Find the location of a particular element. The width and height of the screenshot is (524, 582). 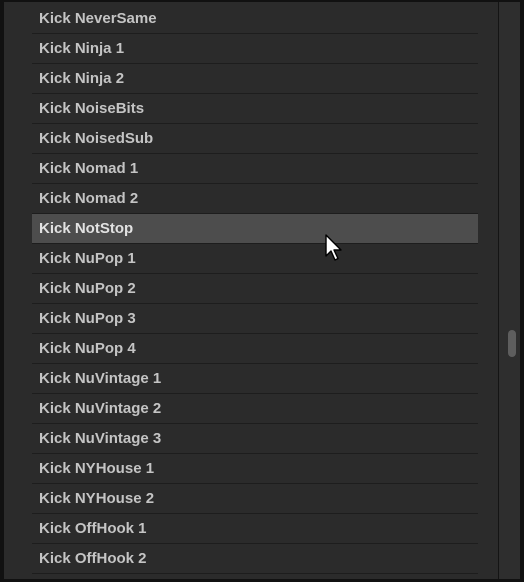

vertical-scrollbar is located at coordinates (509, 290).